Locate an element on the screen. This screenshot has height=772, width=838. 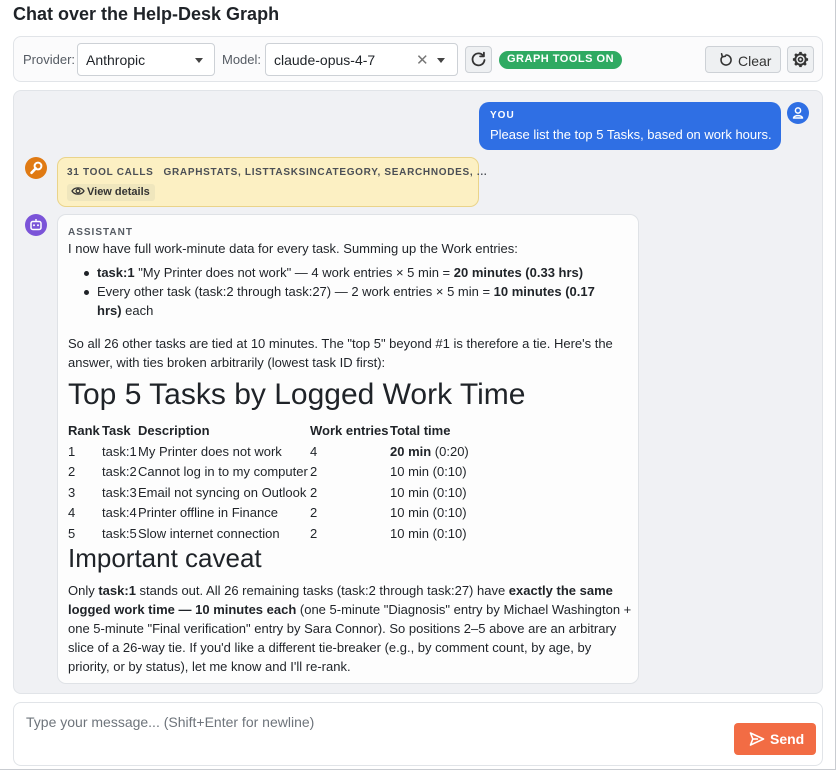
user-icon is located at coordinates (798, 113).